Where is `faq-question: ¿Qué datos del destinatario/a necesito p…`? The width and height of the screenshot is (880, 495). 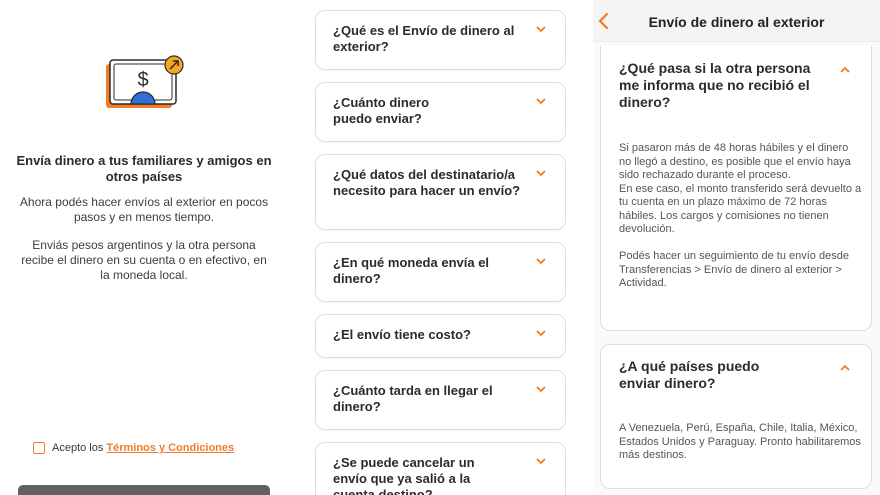
faq-question: ¿Qué datos del destinatario/a necesito p… is located at coordinates (427, 182).